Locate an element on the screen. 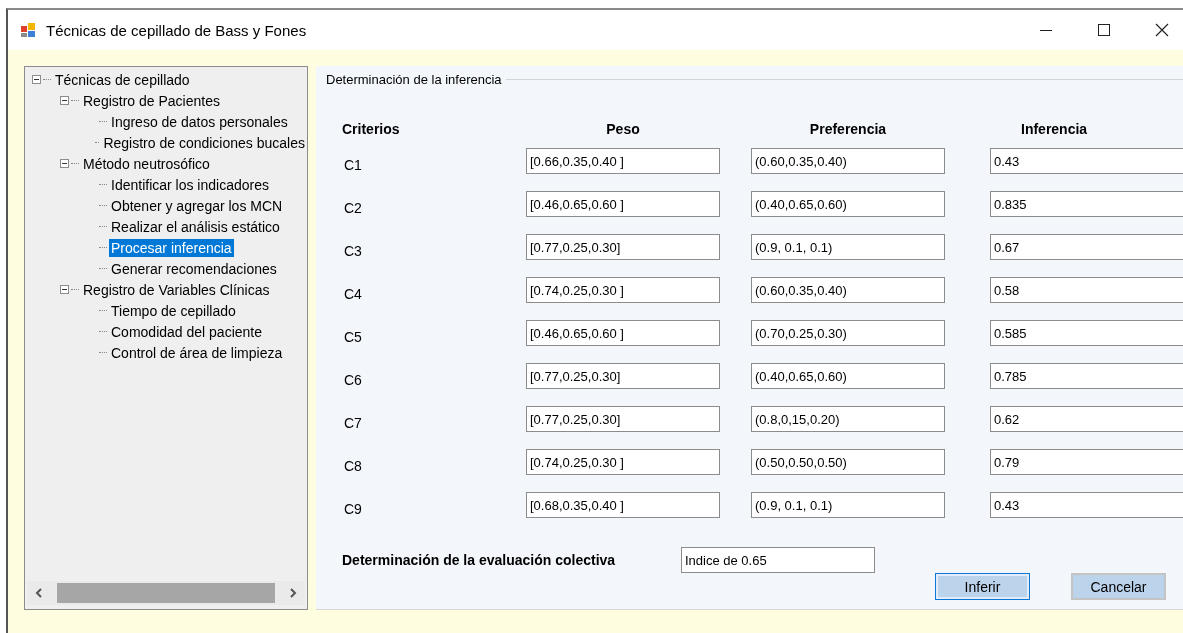  column-header: Inferencia is located at coordinates (1054, 129).